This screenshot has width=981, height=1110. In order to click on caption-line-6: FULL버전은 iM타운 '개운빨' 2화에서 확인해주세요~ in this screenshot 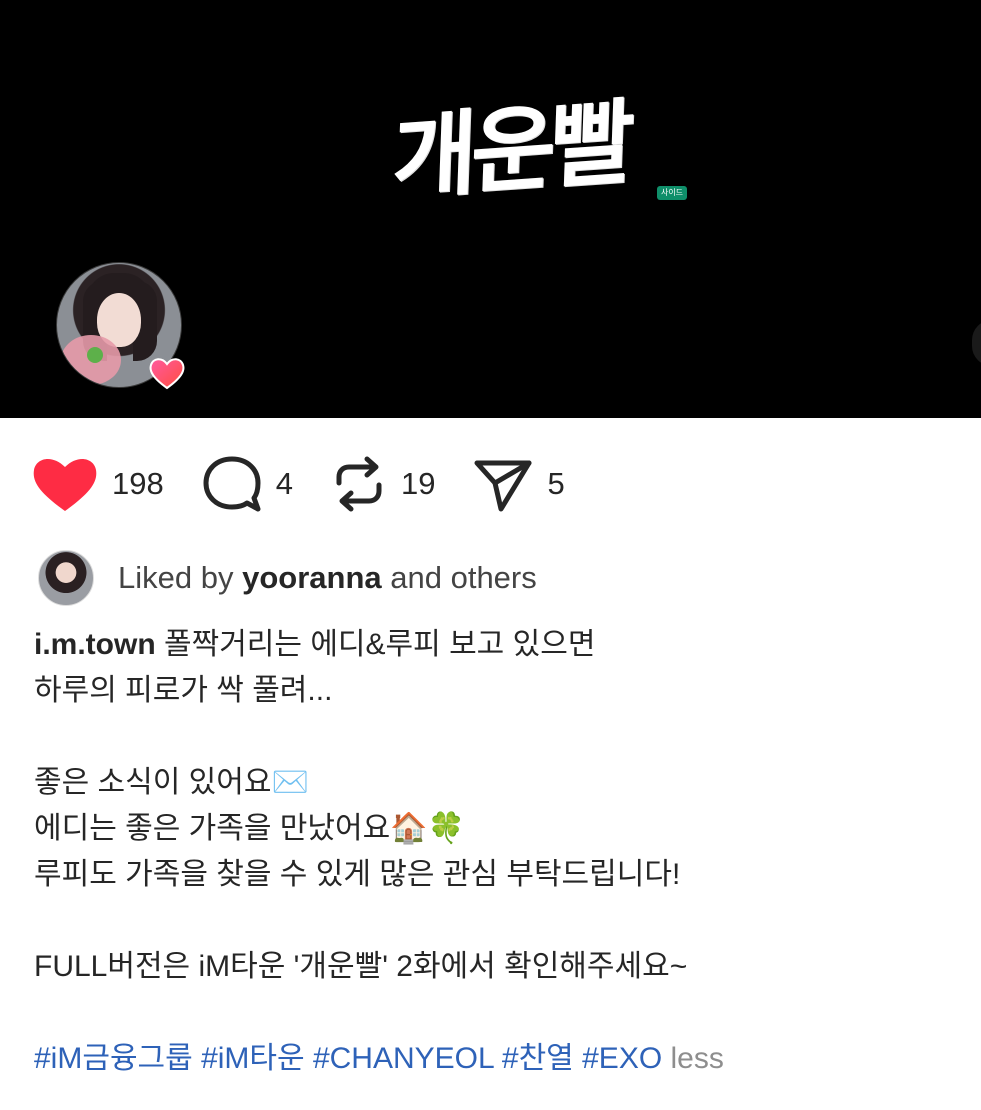, I will do `click(361, 966)`.